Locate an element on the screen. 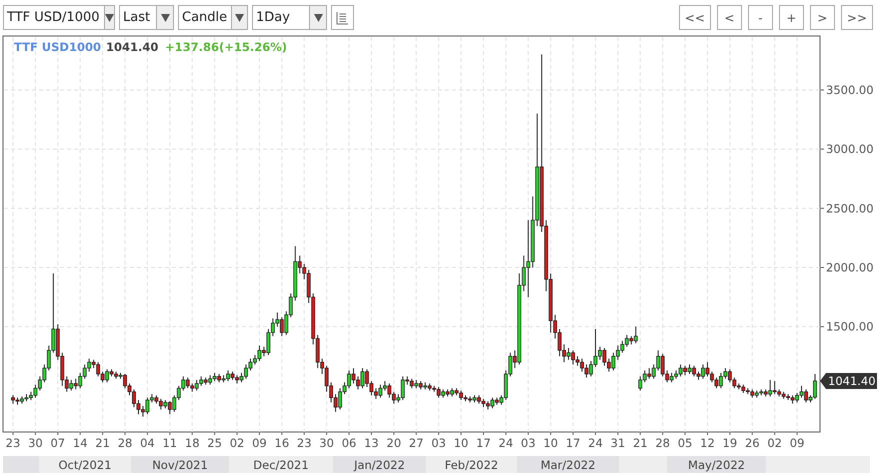 This screenshot has width=879, height=475. axis-label: 27 is located at coordinates (416, 443).